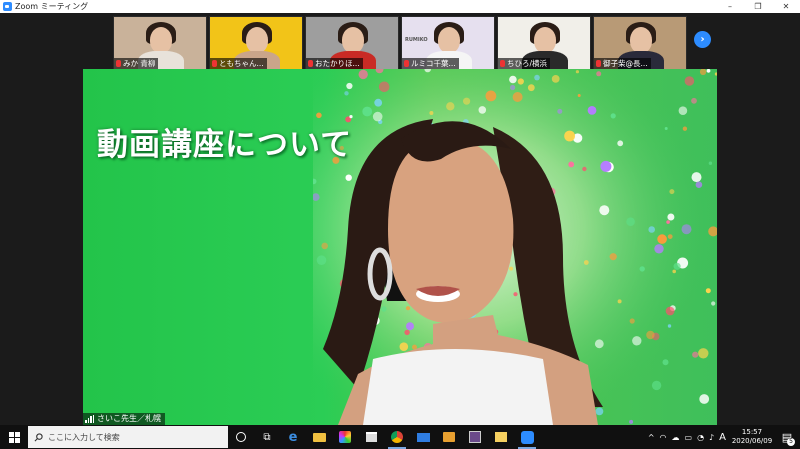  What do you see at coordinates (730, 6) in the screenshot?
I see `minimize-button: –` at bounding box center [730, 6].